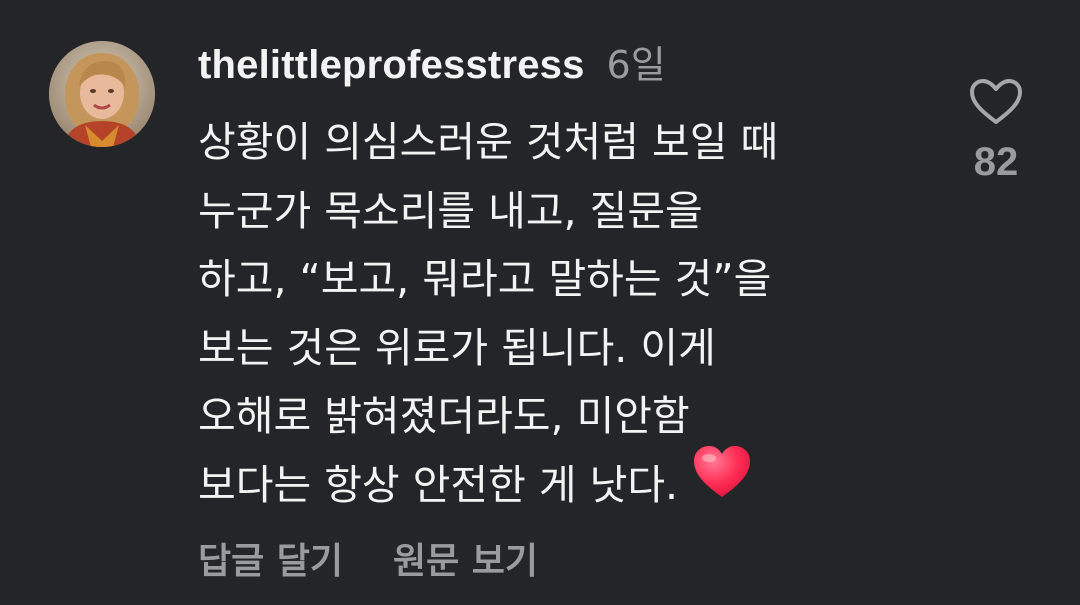 Image resolution: width=1080 pixels, height=605 pixels. What do you see at coordinates (636, 65) in the screenshot?
I see `comment-time: 6일` at bounding box center [636, 65].